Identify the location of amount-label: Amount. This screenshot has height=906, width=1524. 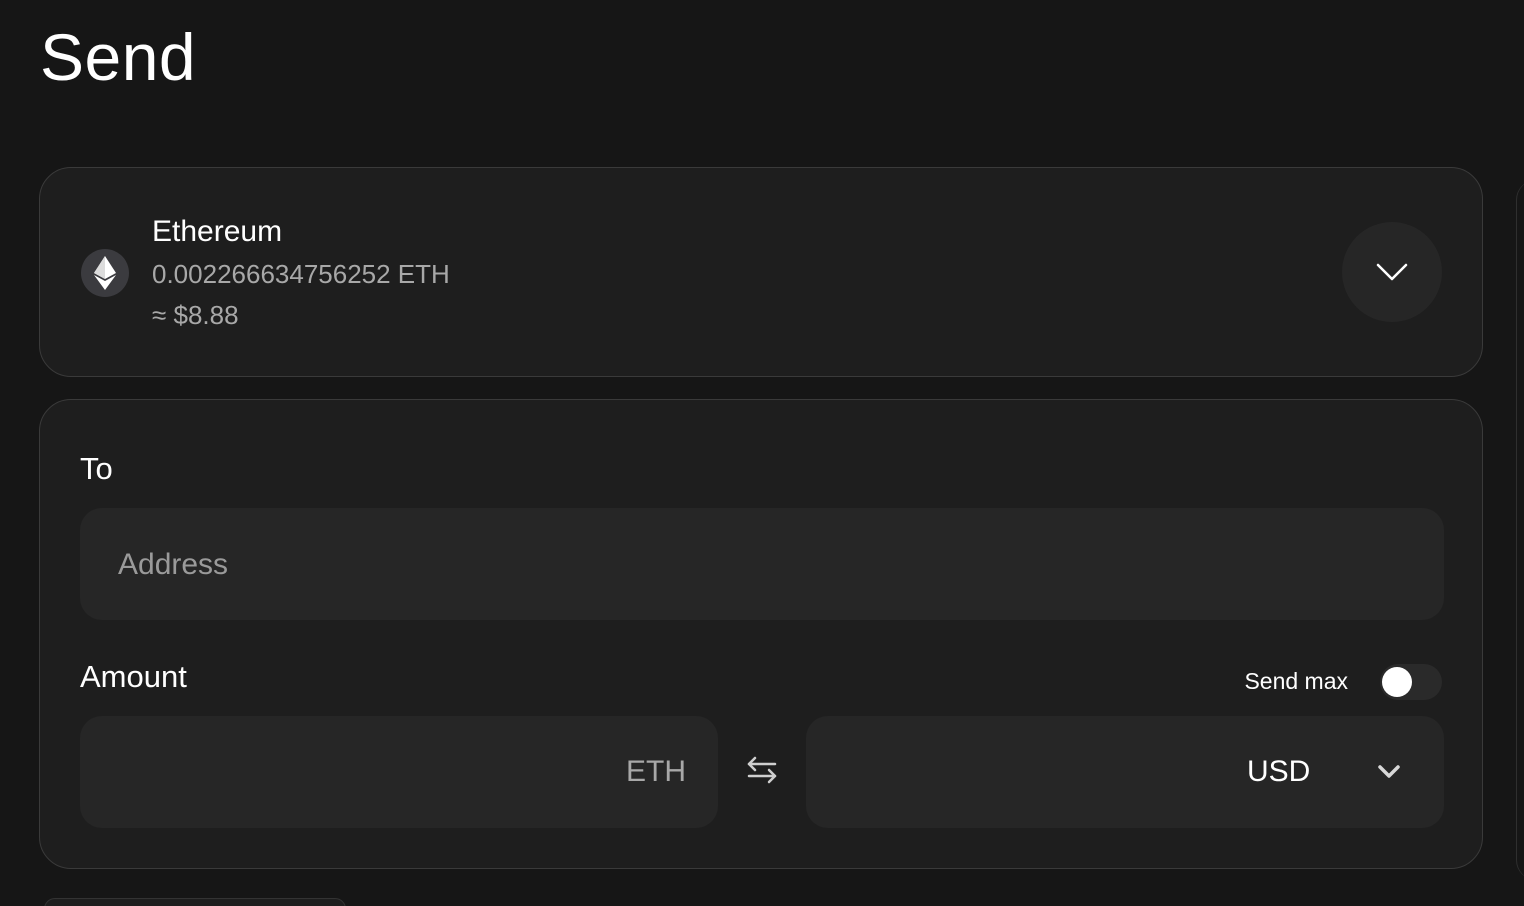
(133, 676).